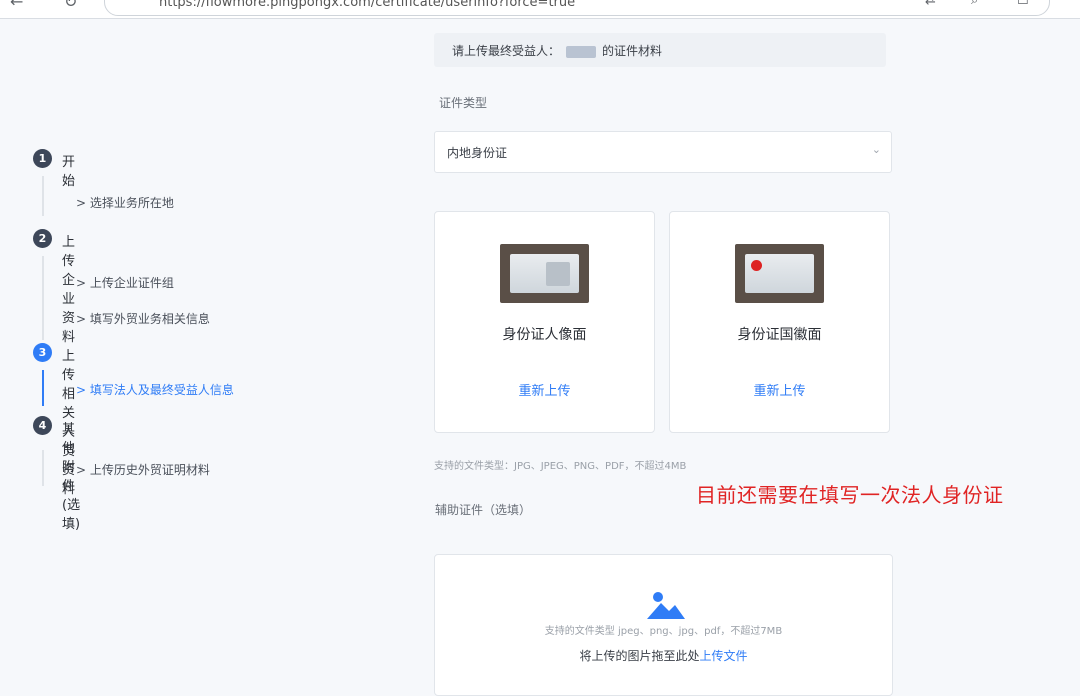  Describe the element at coordinates (876, 149) in the screenshot. I see `chevron-down-icon: ⌄` at that location.